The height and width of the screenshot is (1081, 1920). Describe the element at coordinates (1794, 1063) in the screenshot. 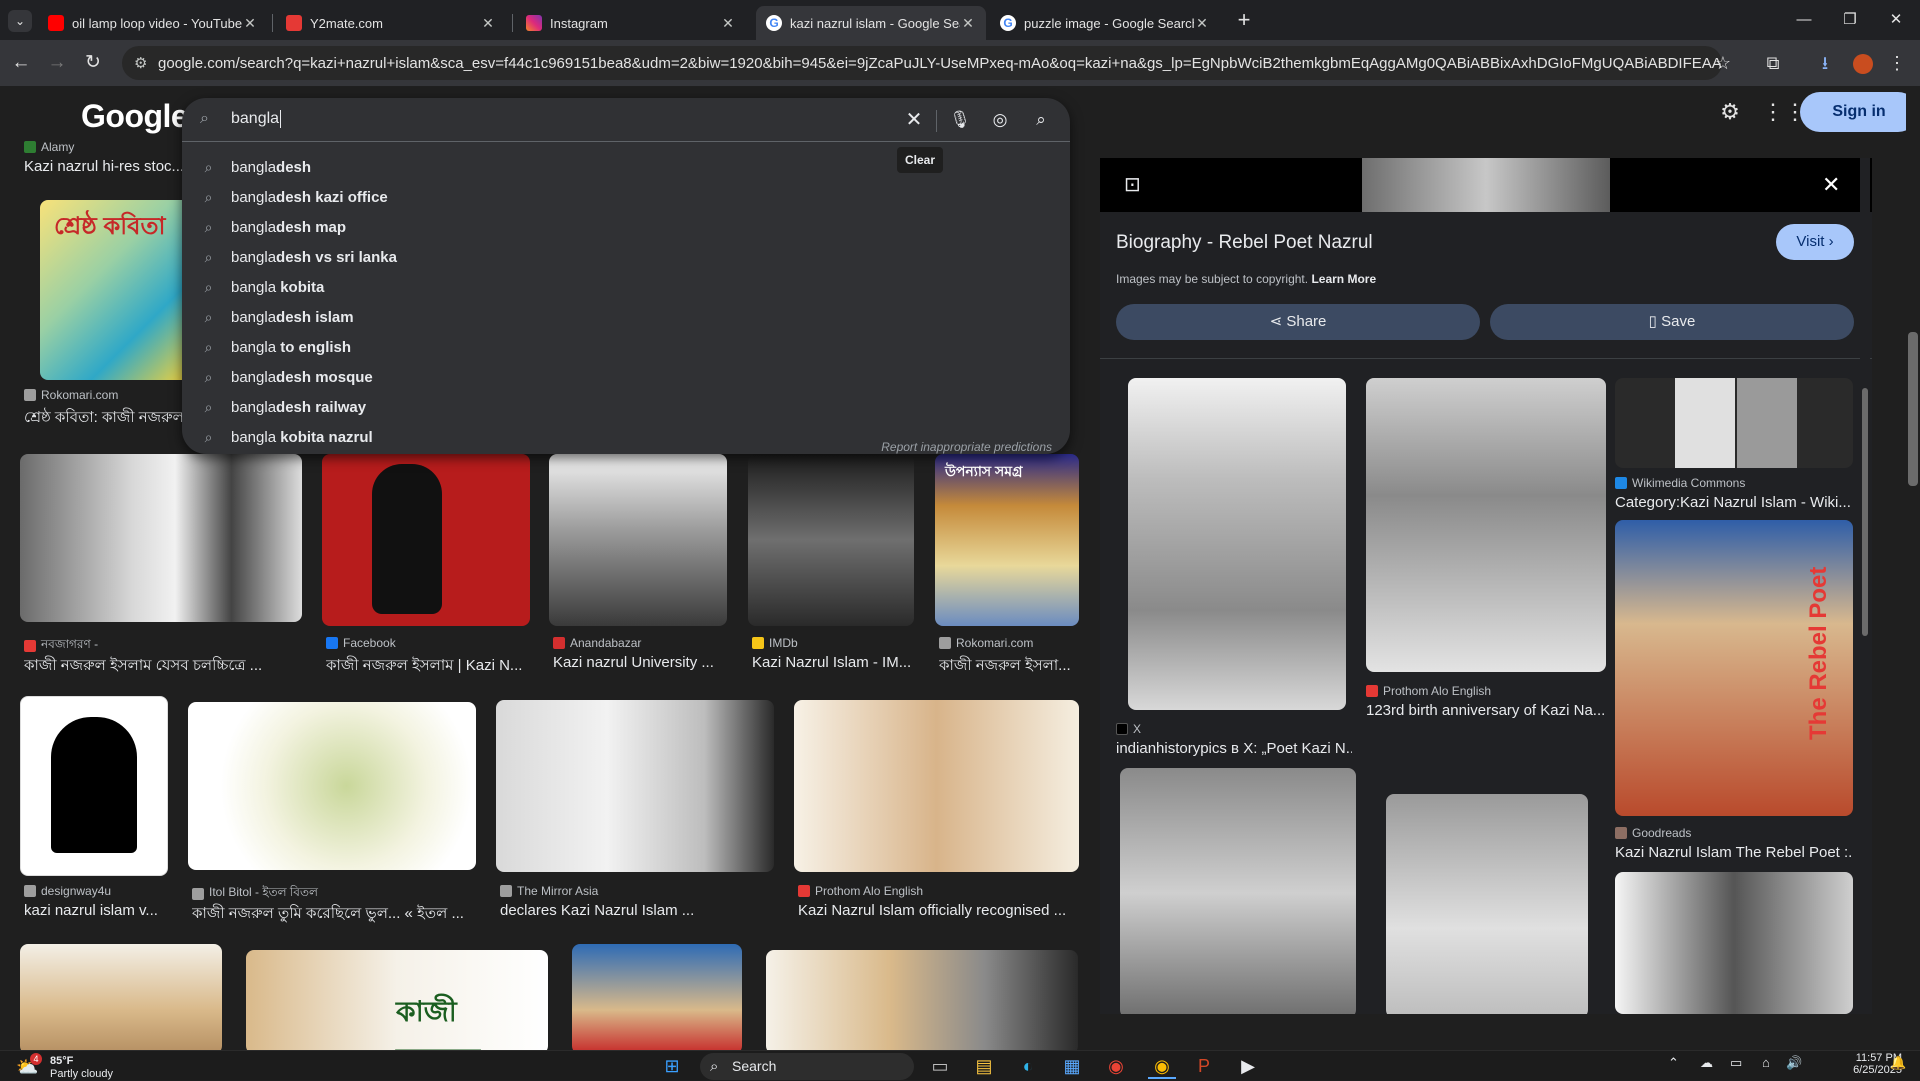

I see `volume-icon: 🔊` at that location.